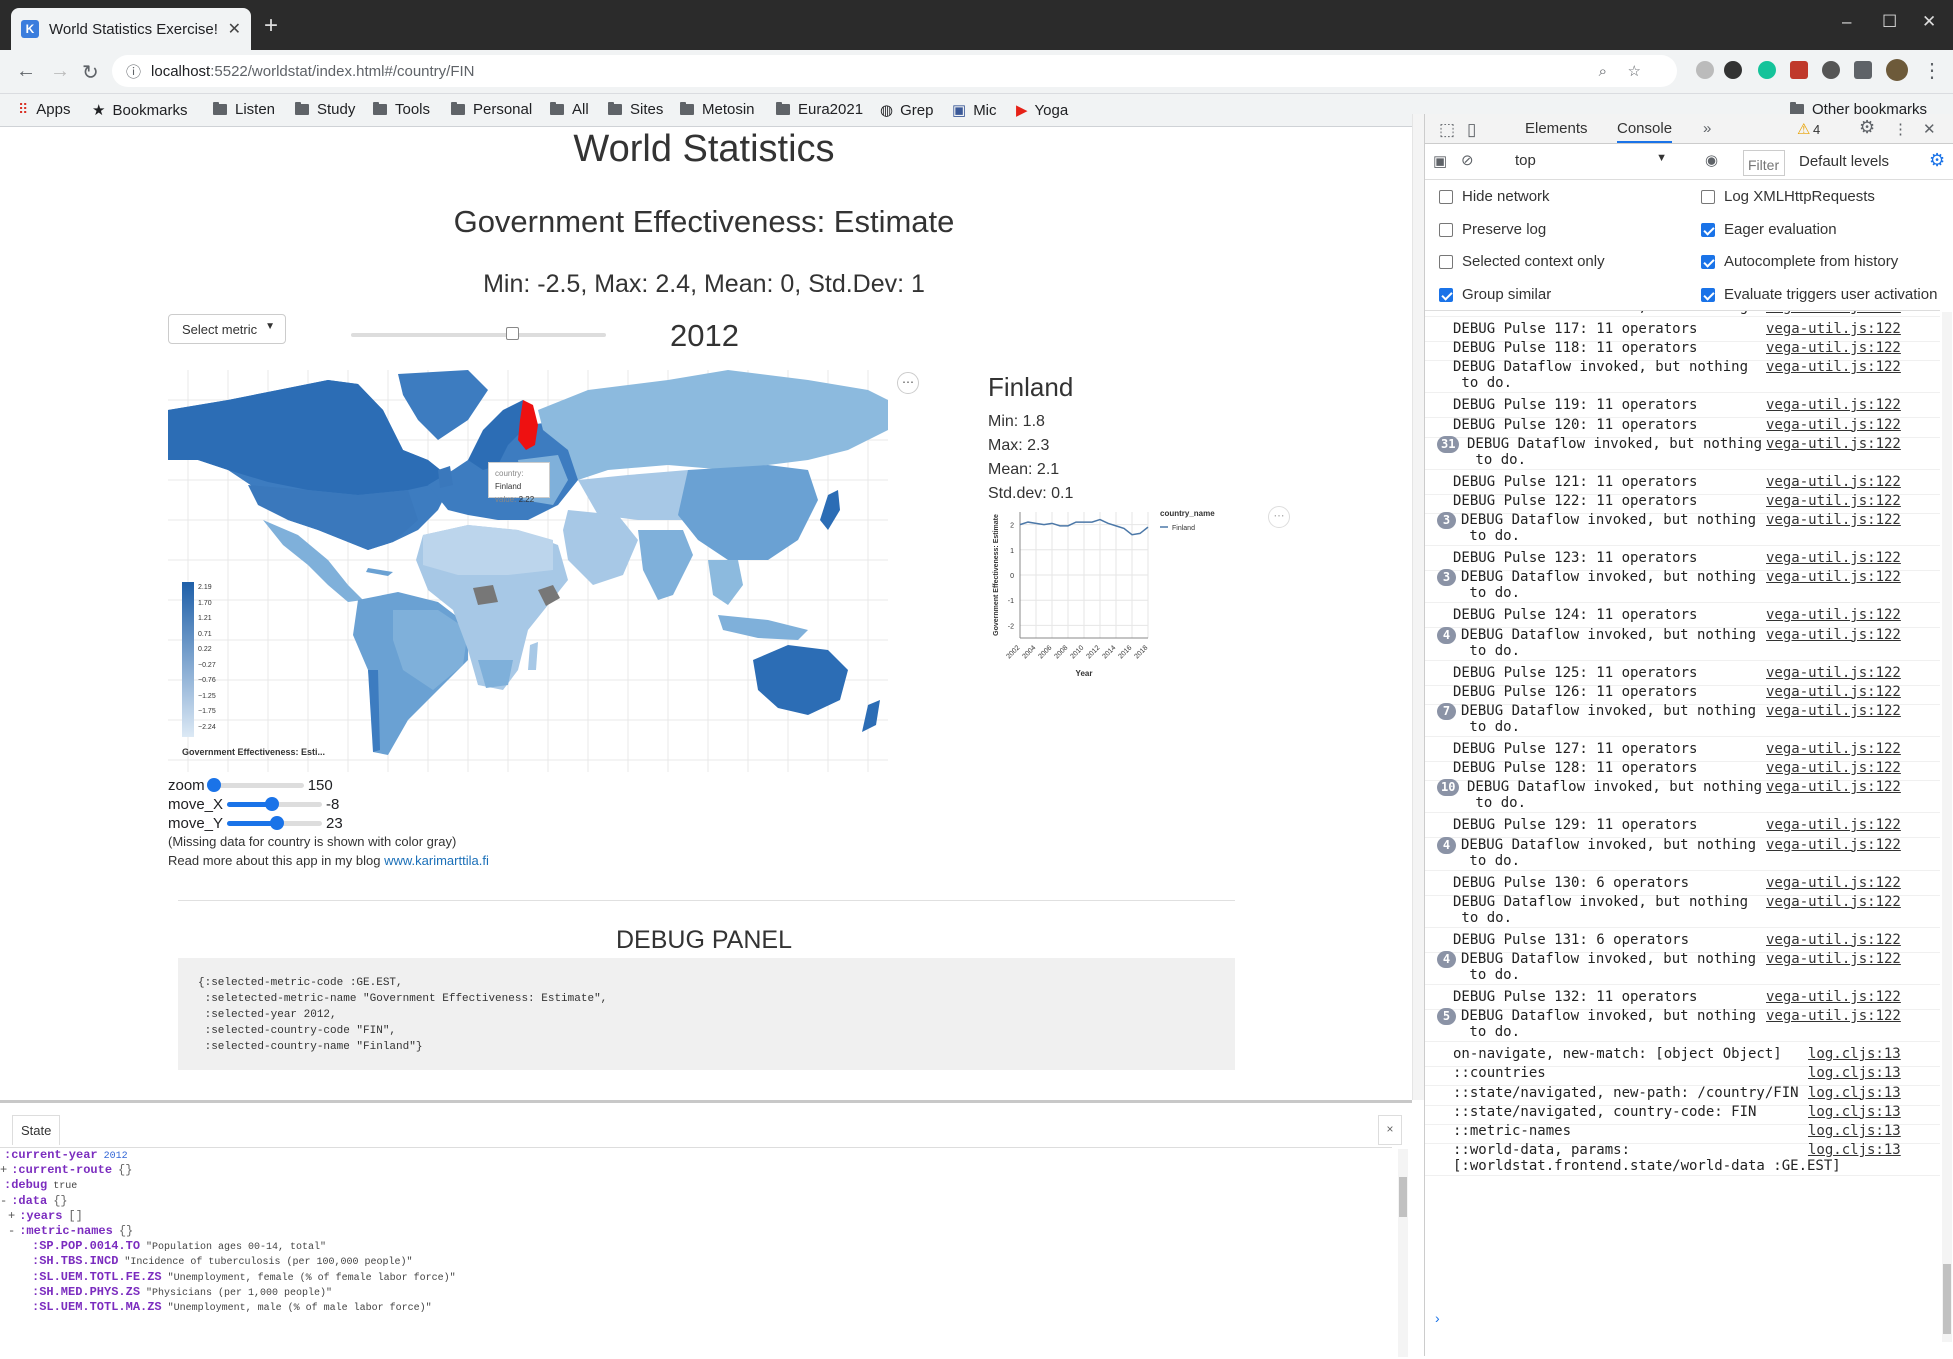 Image resolution: width=1953 pixels, height=1359 pixels. Describe the element at coordinates (1437, 1318) in the screenshot. I see `console-prompt-icon: ›` at that location.